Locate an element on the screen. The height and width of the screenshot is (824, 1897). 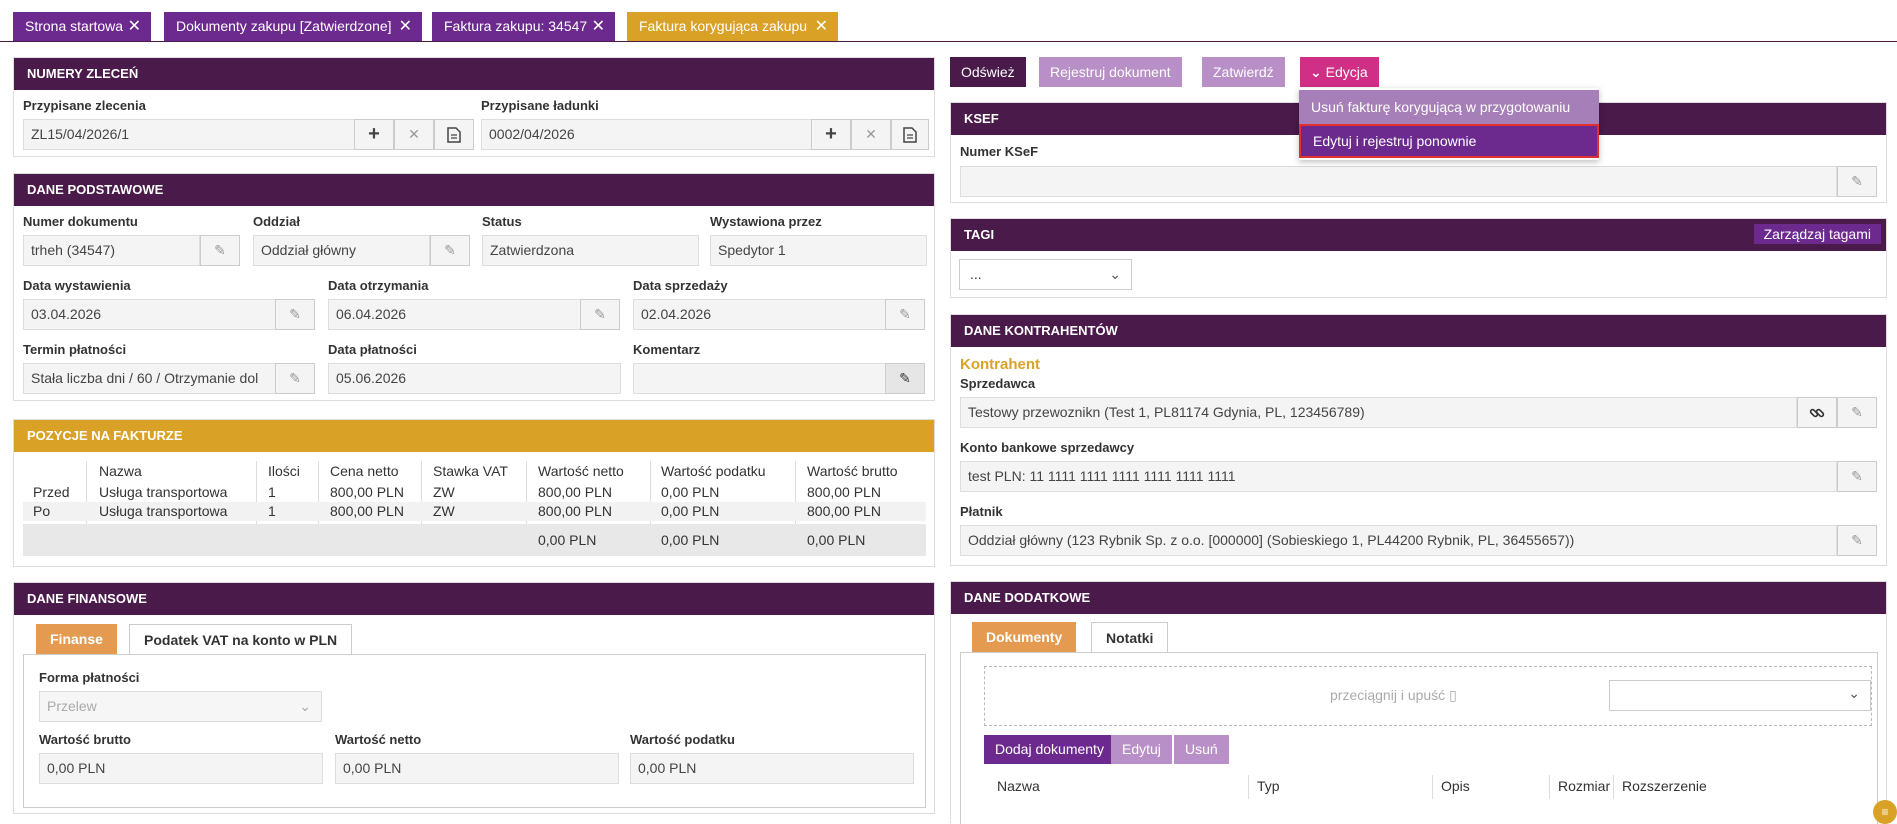
tab-purchase-invoice: Faktura zakupu: 34547 ✕ is located at coordinates (523, 26).